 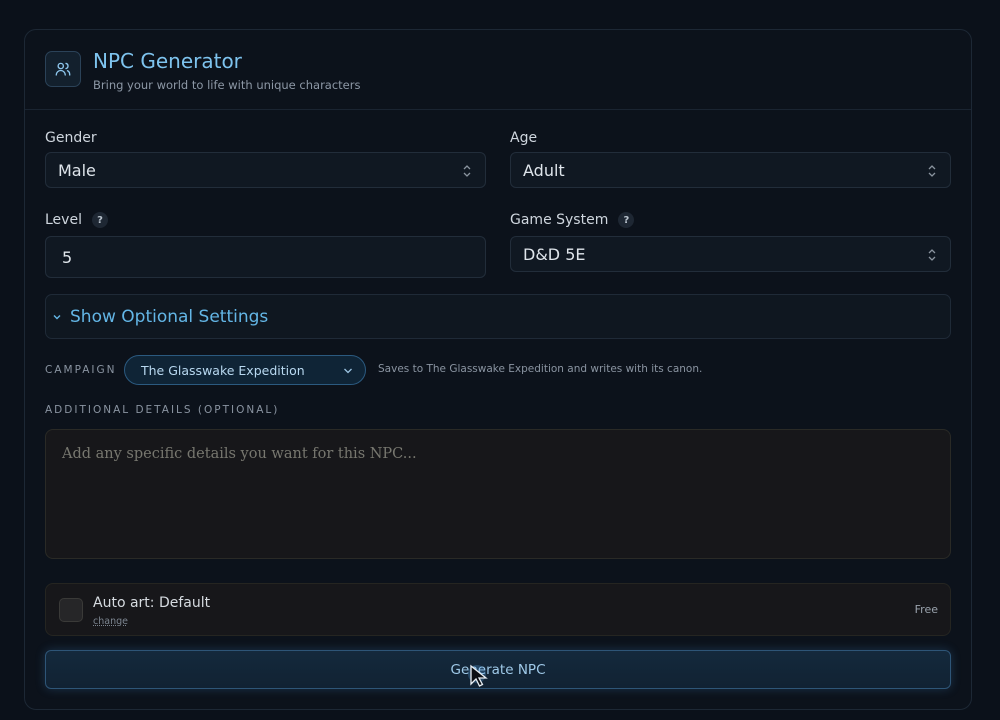 What do you see at coordinates (265, 170) in the screenshot?
I see `gender-select: Male` at bounding box center [265, 170].